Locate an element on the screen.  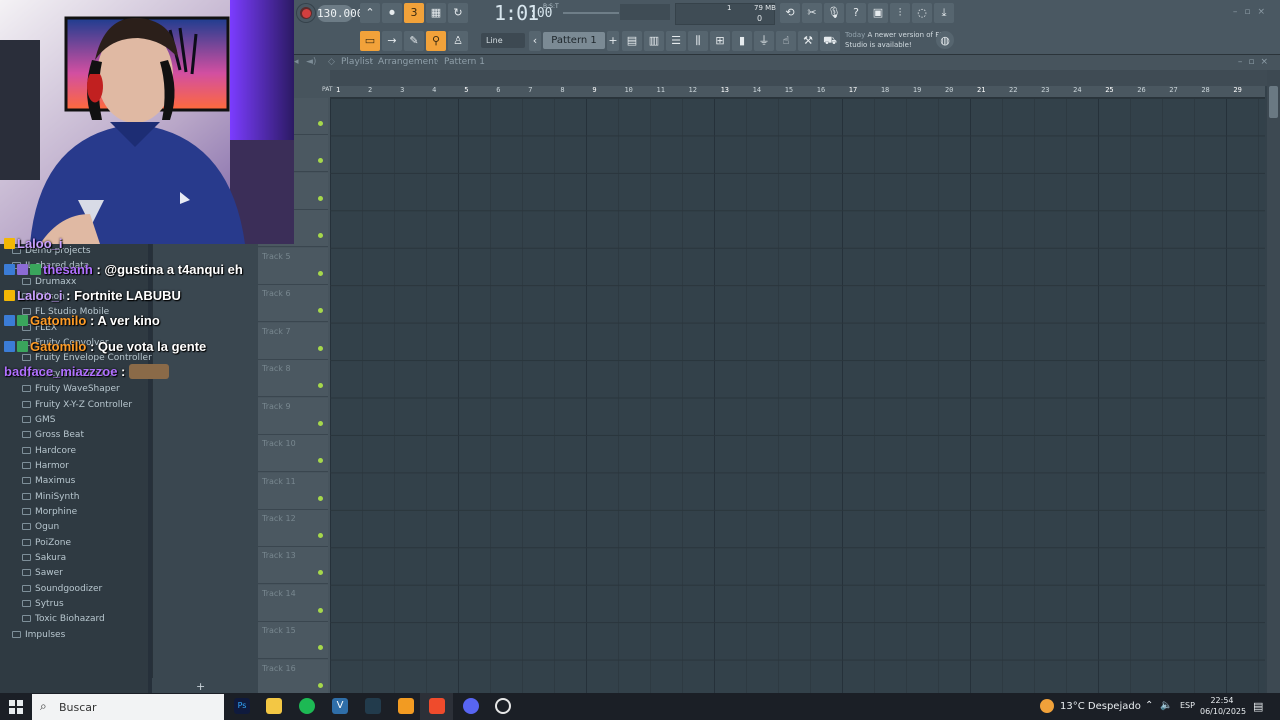
browser-item: Sakura is located at coordinates (44, 558).